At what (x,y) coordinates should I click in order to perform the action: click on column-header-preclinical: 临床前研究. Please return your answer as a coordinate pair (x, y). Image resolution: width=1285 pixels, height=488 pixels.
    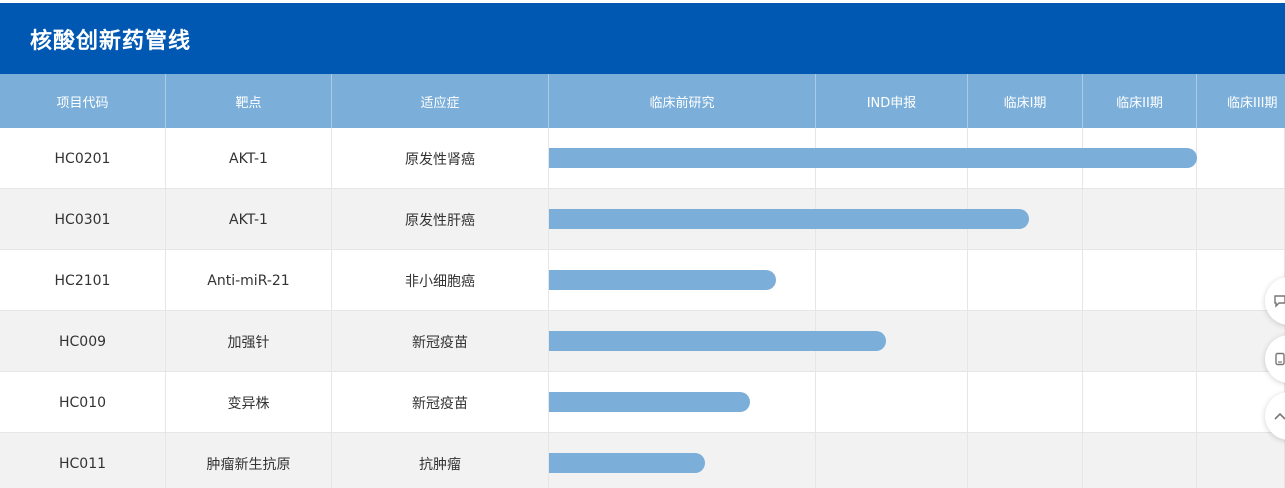
    Looking at the image, I should click on (682, 101).